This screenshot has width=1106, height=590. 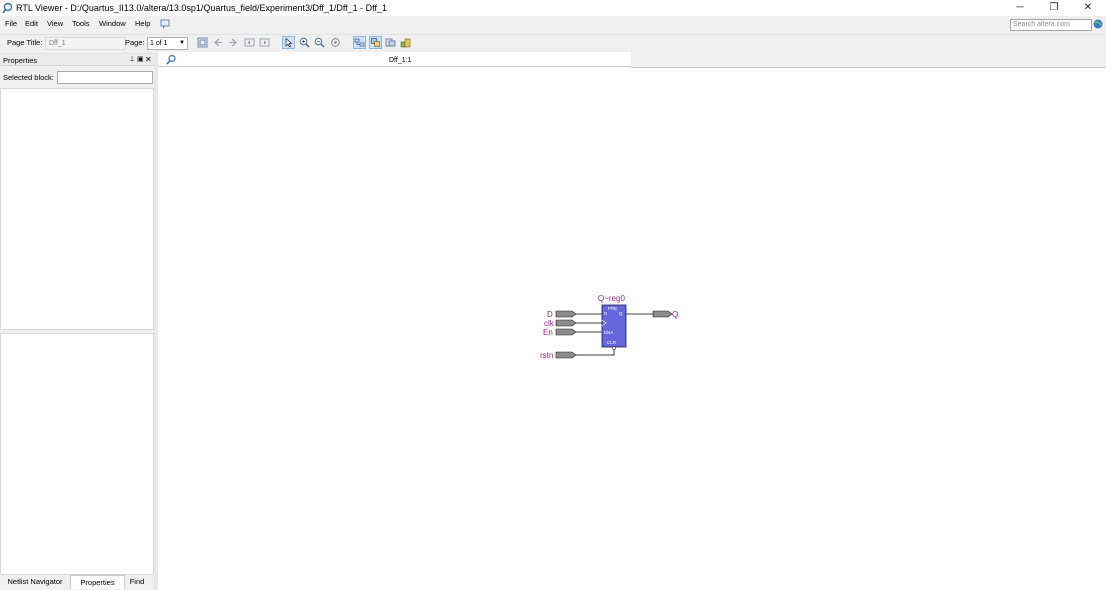 What do you see at coordinates (1020, 8) in the screenshot?
I see `minimize-button: ─` at bounding box center [1020, 8].